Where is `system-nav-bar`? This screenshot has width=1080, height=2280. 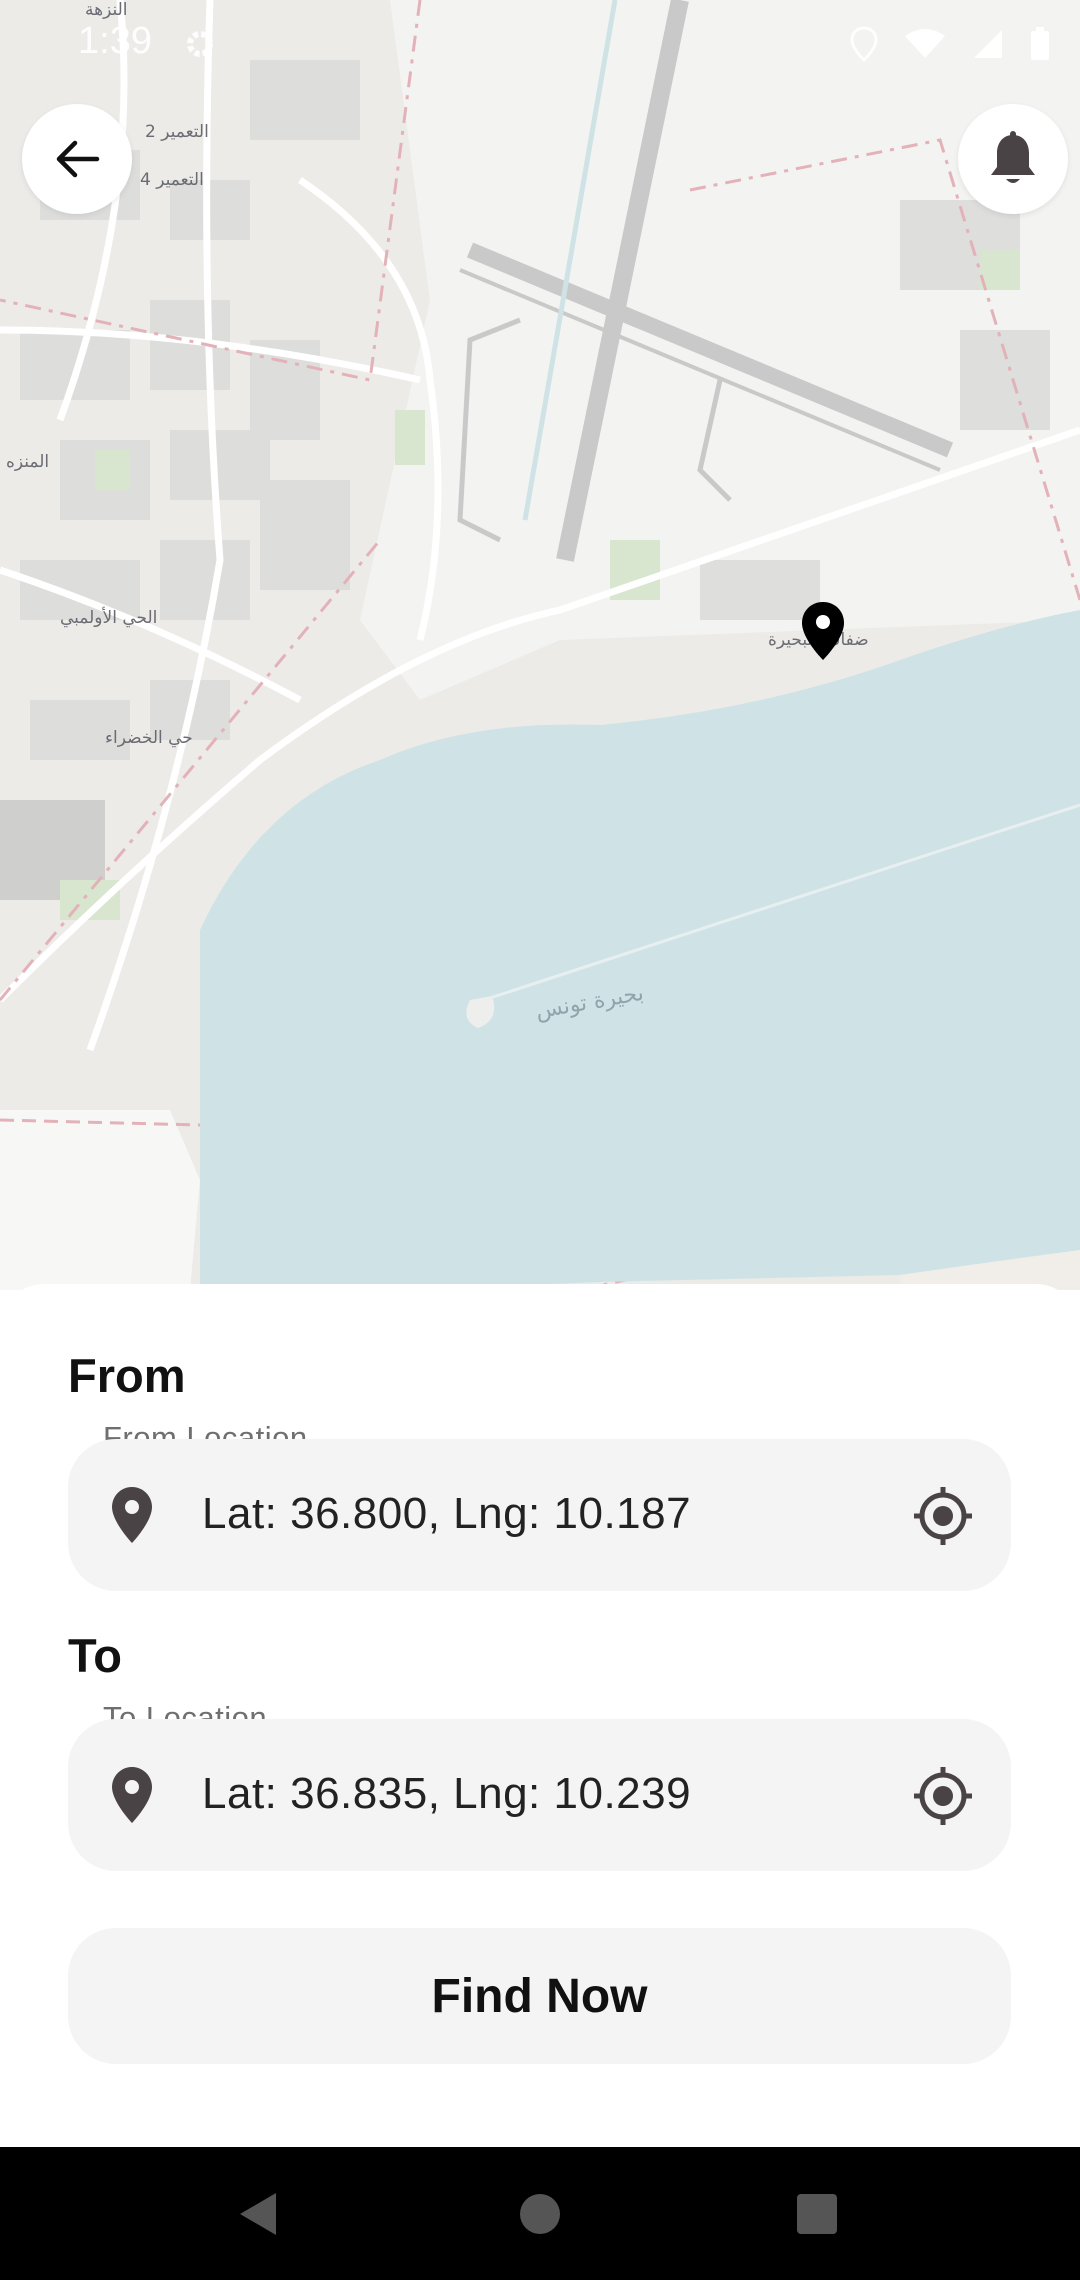
system-nav-bar is located at coordinates (540, 2213).